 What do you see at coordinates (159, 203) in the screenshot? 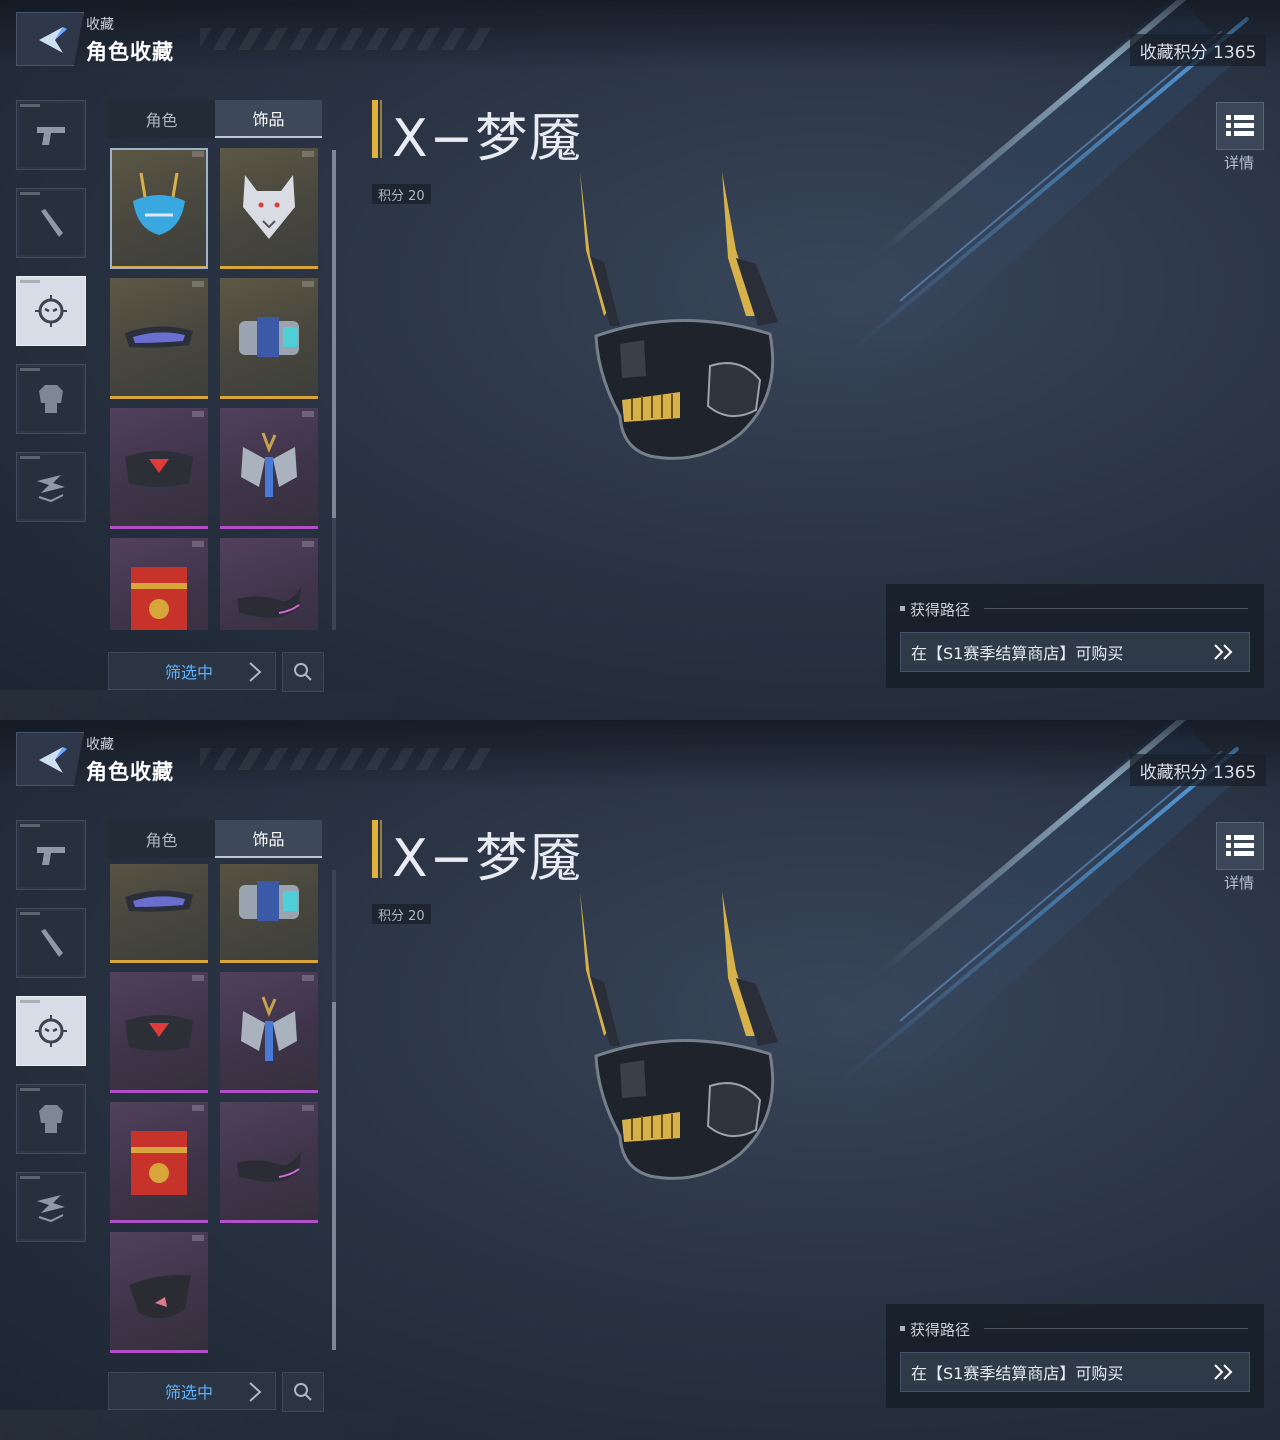
I see `blue-oni-mask-icon` at bounding box center [159, 203].